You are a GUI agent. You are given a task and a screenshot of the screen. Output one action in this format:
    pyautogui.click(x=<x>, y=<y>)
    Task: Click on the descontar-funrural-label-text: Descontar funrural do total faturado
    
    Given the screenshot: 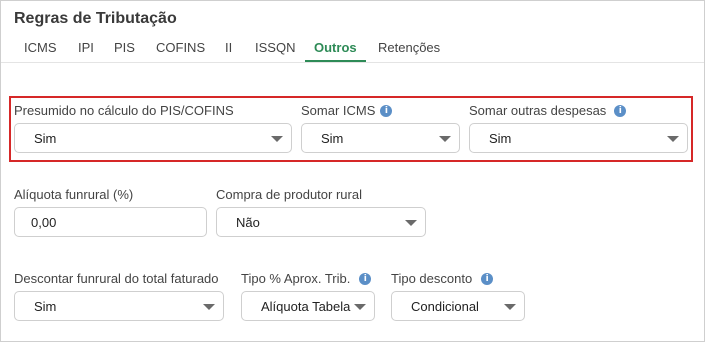 What is the action you would take?
    pyautogui.click(x=116, y=278)
    